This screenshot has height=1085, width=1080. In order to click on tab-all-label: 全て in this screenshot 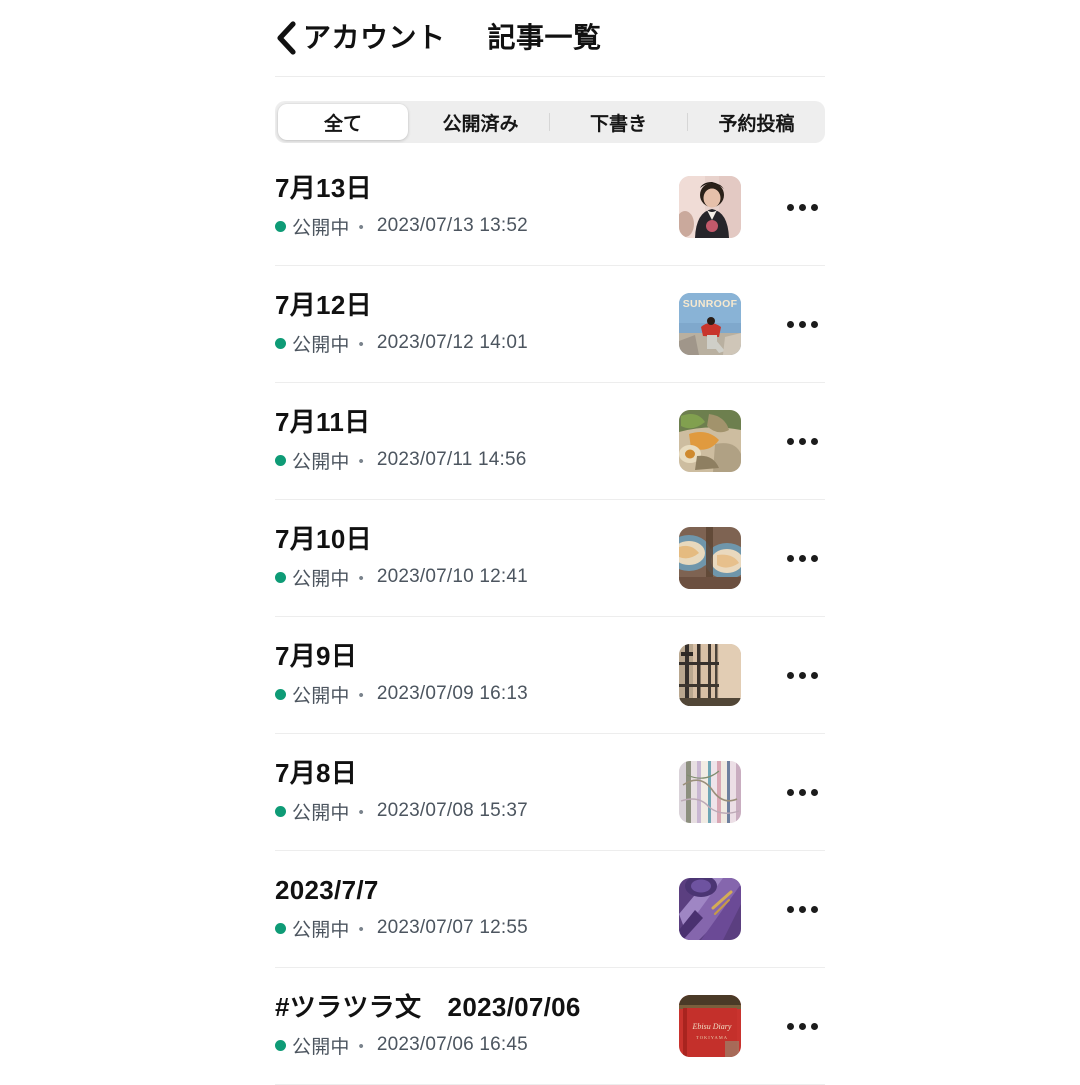, I will do `click(342, 124)`.